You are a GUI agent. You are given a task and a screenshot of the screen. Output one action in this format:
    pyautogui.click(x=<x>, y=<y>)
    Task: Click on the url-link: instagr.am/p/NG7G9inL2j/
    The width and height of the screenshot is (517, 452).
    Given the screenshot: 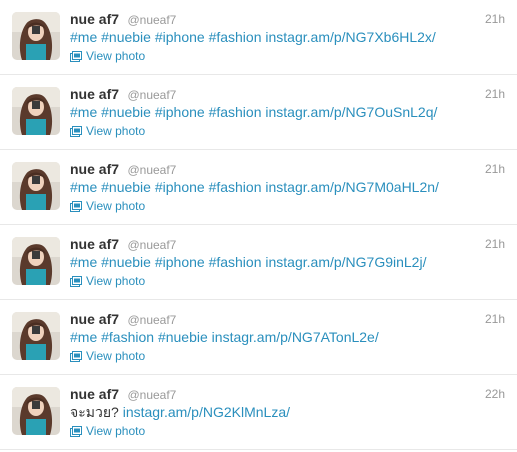 What is the action you would take?
    pyautogui.click(x=345, y=262)
    